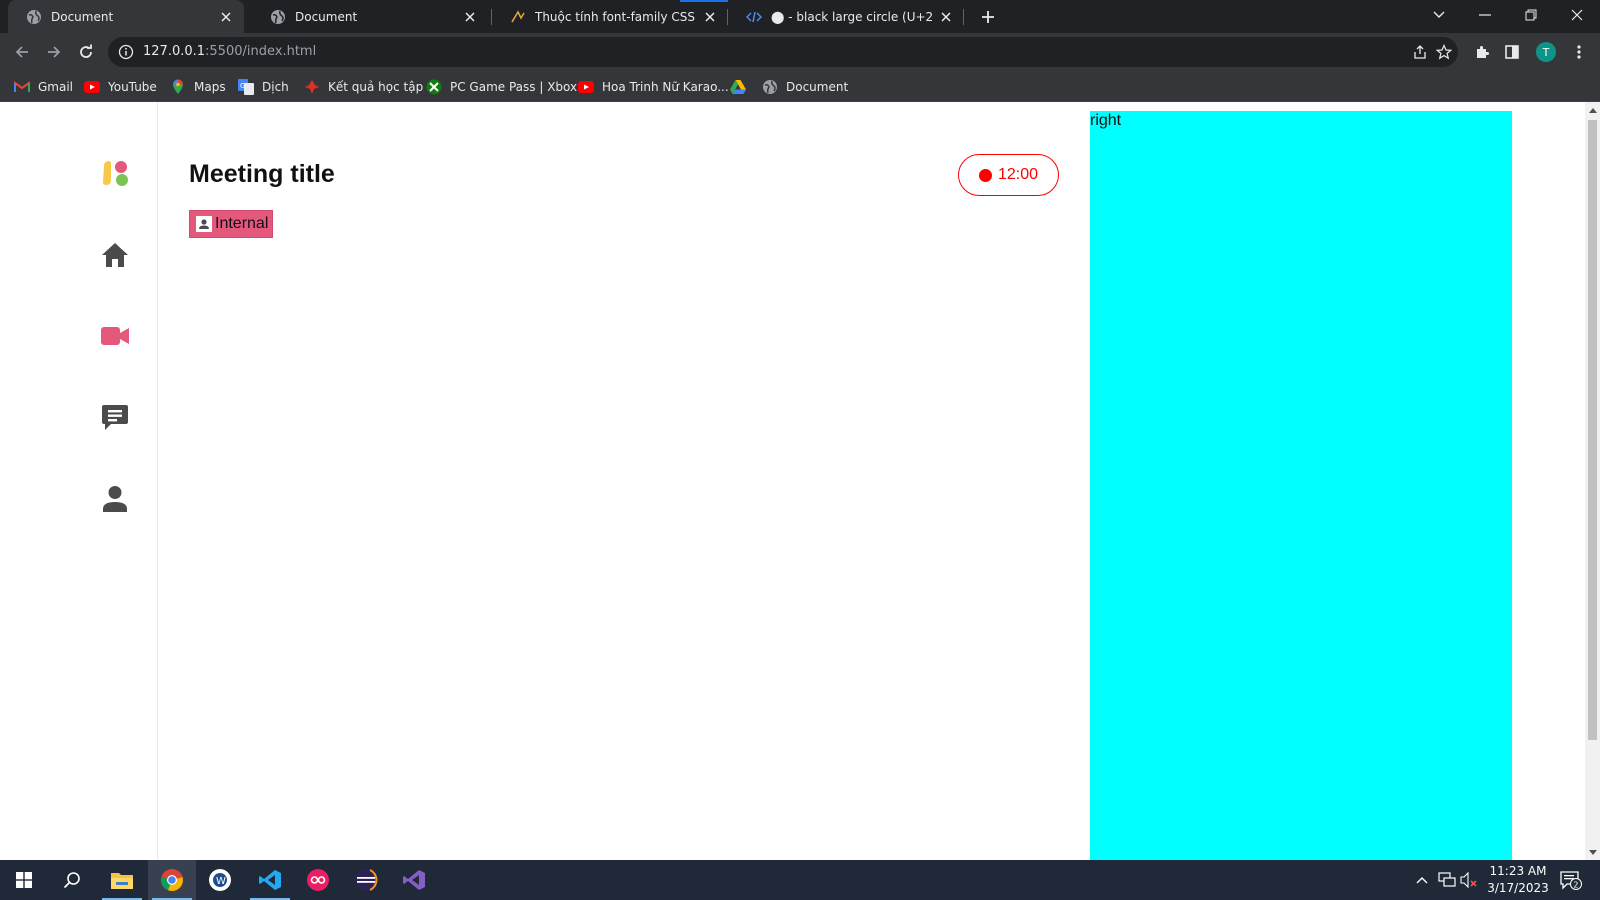  I want to click on tab-document-1: Document, so click(126, 16).